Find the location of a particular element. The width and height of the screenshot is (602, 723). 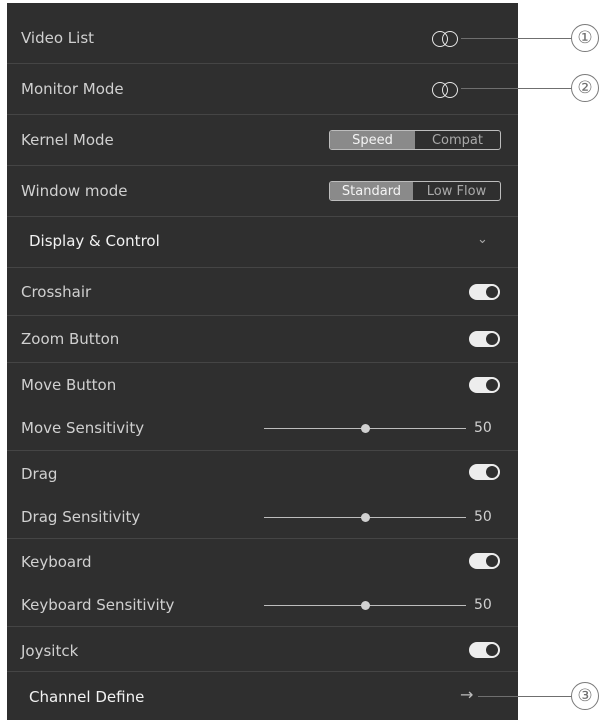

keyboard-sensitivity-thumb is located at coordinates (365, 605).